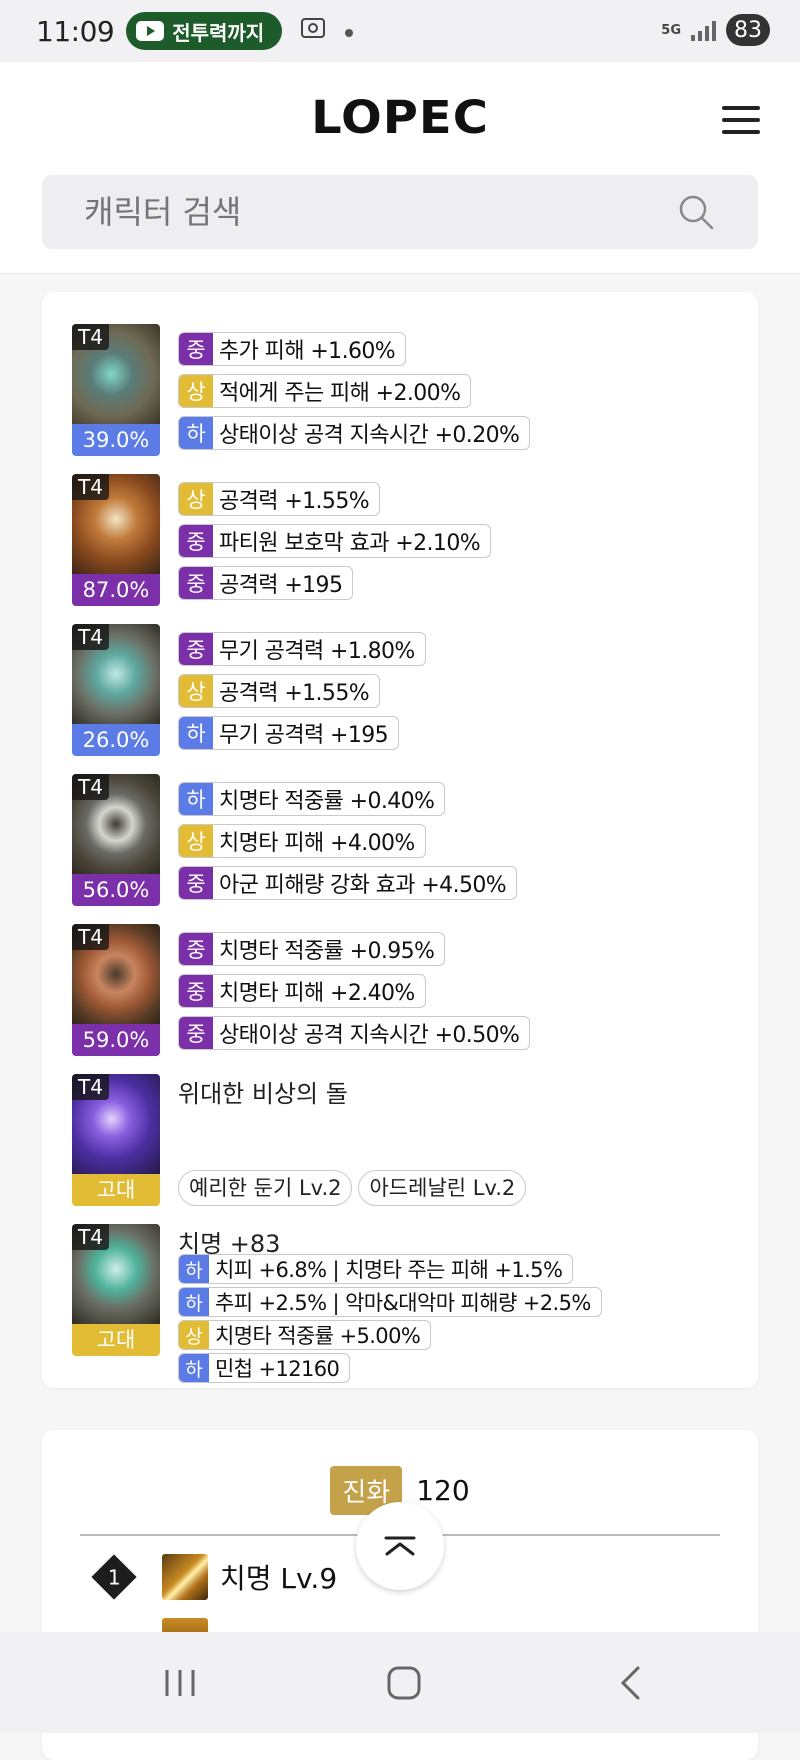 The image size is (800, 1760). What do you see at coordinates (75, 31) in the screenshot?
I see `status-time: 11:09` at bounding box center [75, 31].